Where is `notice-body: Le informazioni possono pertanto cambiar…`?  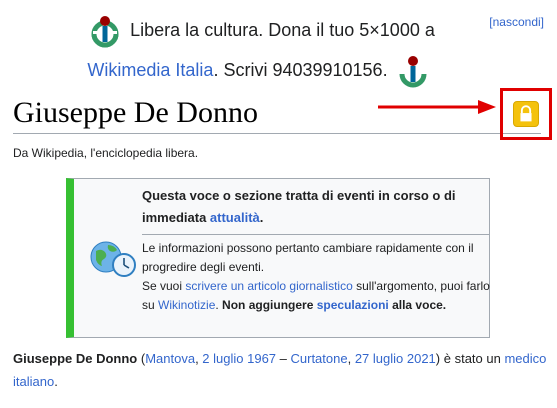 notice-body: Le informazioni possono pertanto cambiar… is located at coordinates (316, 277).